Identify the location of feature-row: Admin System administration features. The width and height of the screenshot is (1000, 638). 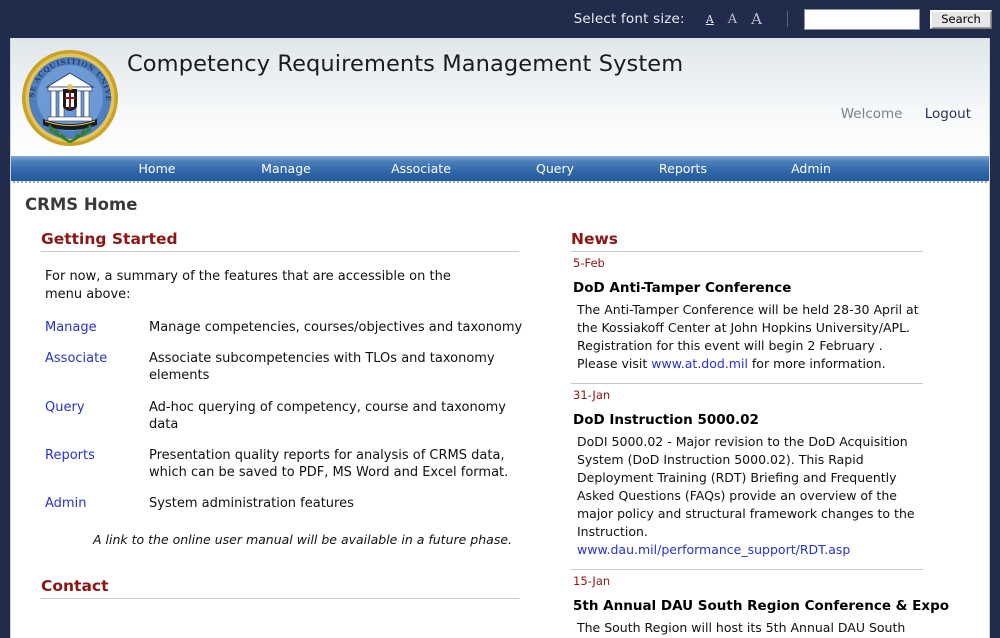
(287, 510).